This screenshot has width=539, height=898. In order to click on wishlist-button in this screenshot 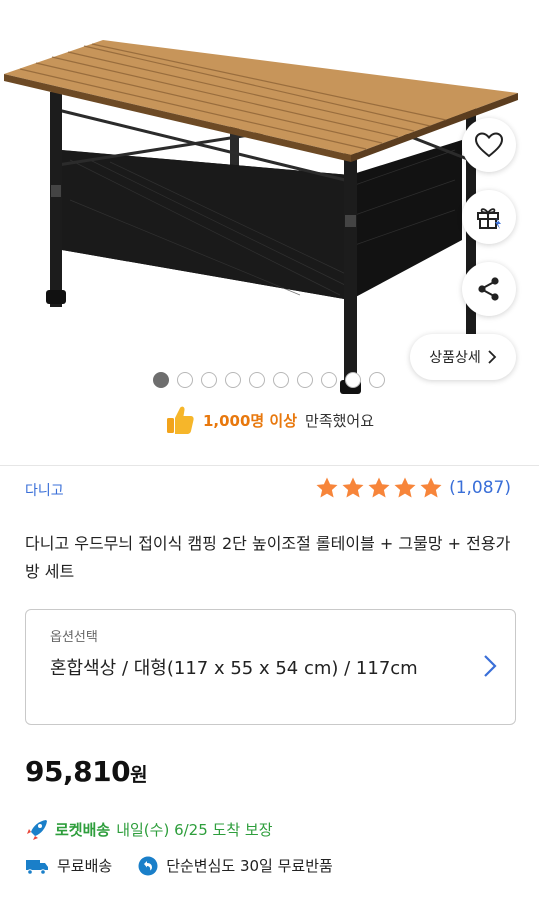, I will do `click(489, 145)`.